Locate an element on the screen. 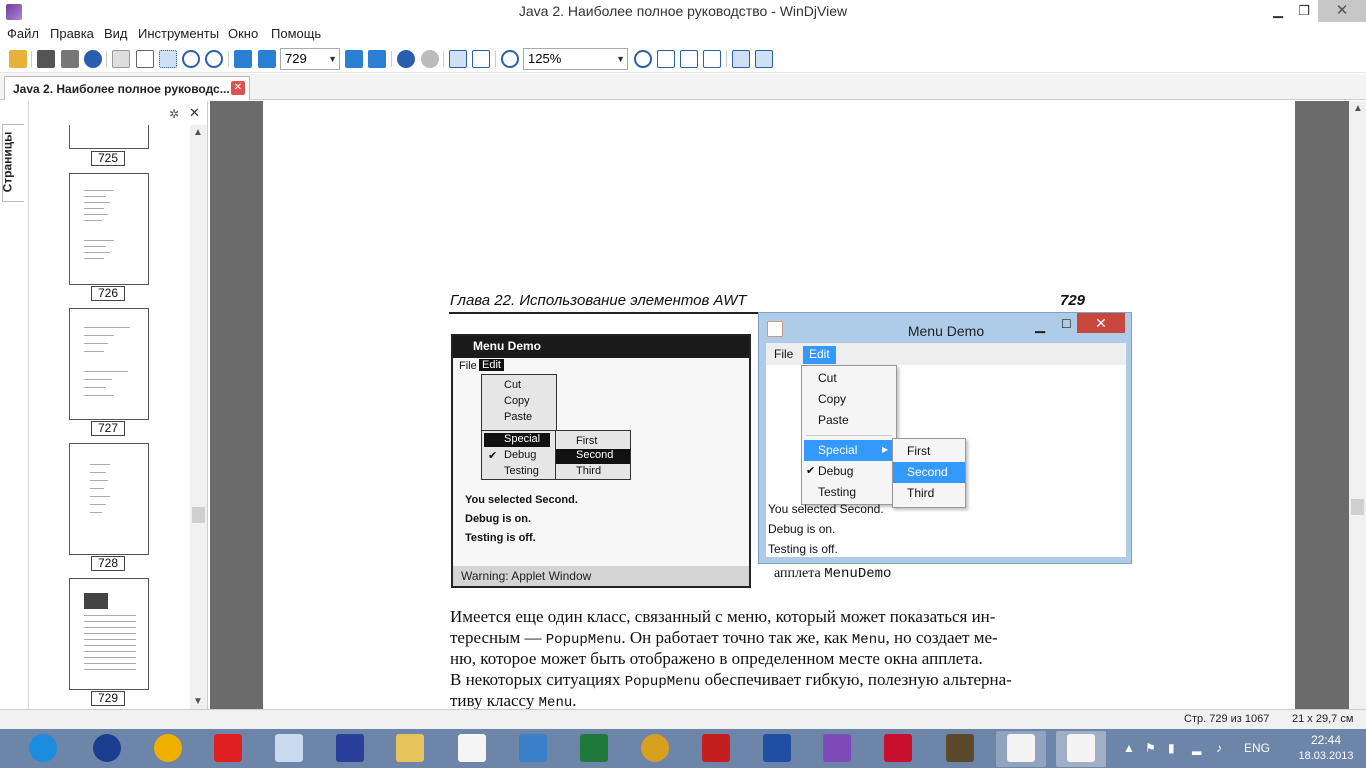  thumbnails-panel: ✲ ✕ 725 726 727 728 729 ▲ ▼ is located at coordinates (118, 405).